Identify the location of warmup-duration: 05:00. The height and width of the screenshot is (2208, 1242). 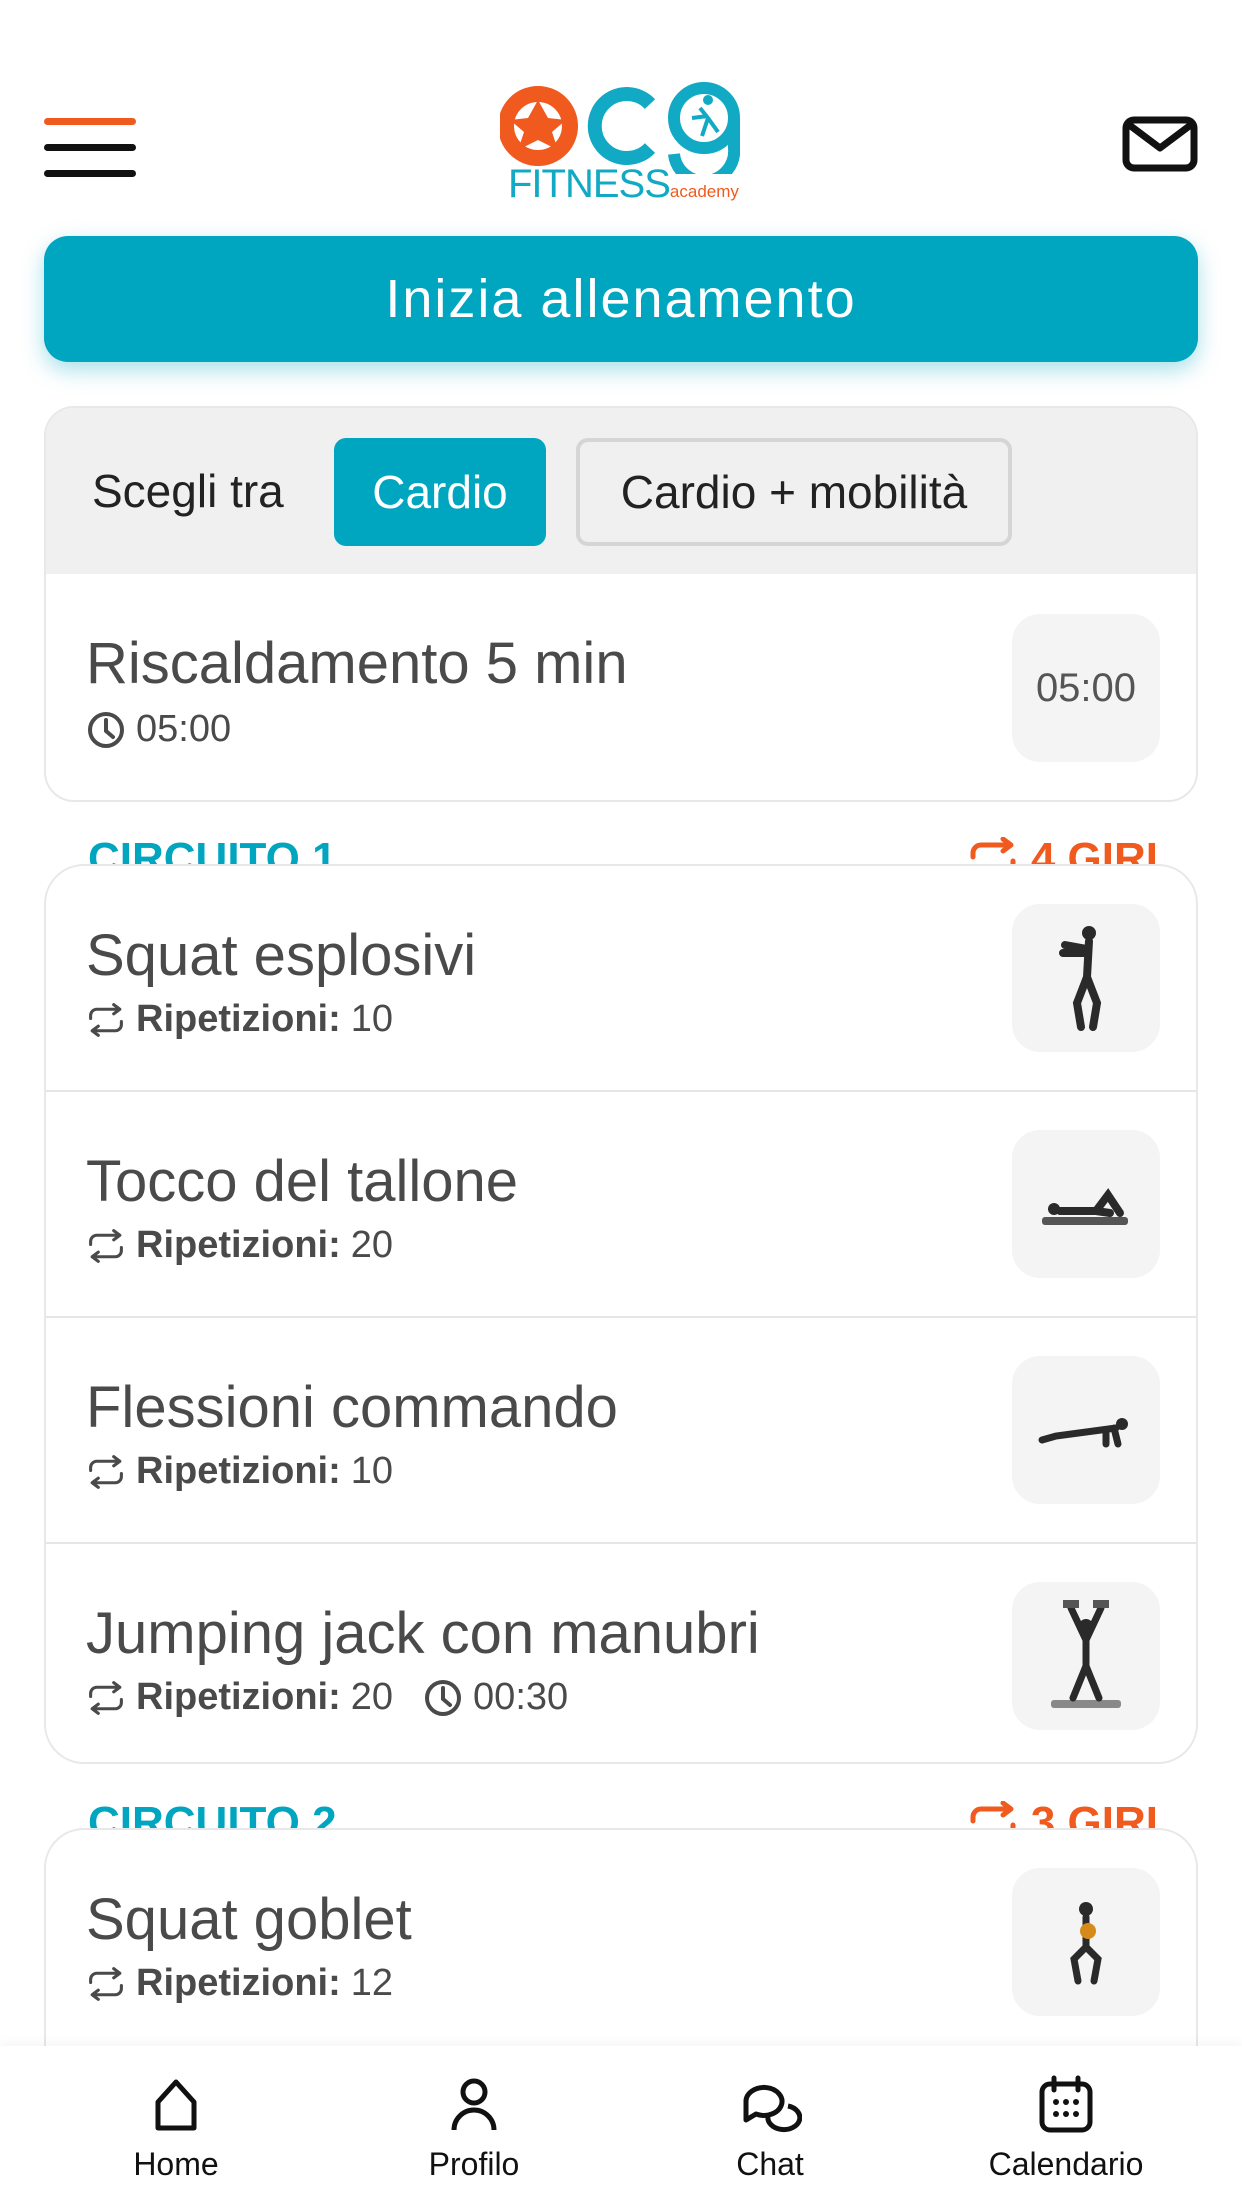
(158, 729).